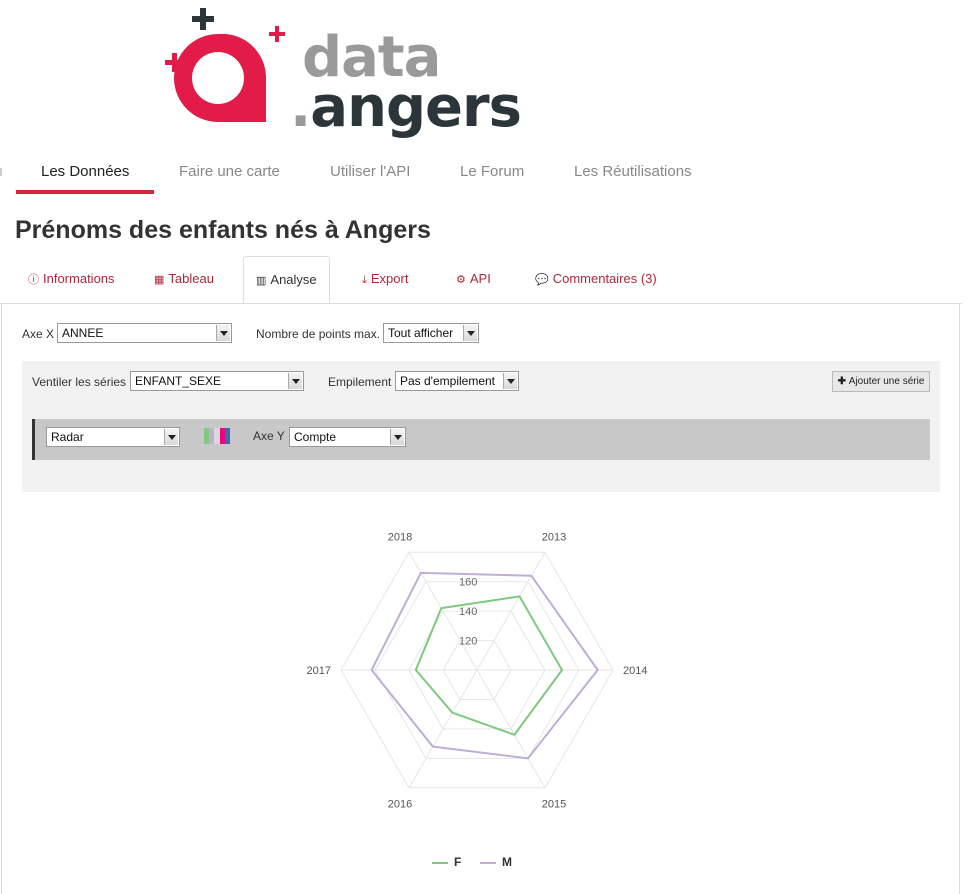 The height and width of the screenshot is (894, 980). What do you see at coordinates (178, 381) in the screenshot?
I see `ventiler-value: ENFANT_SEXE` at bounding box center [178, 381].